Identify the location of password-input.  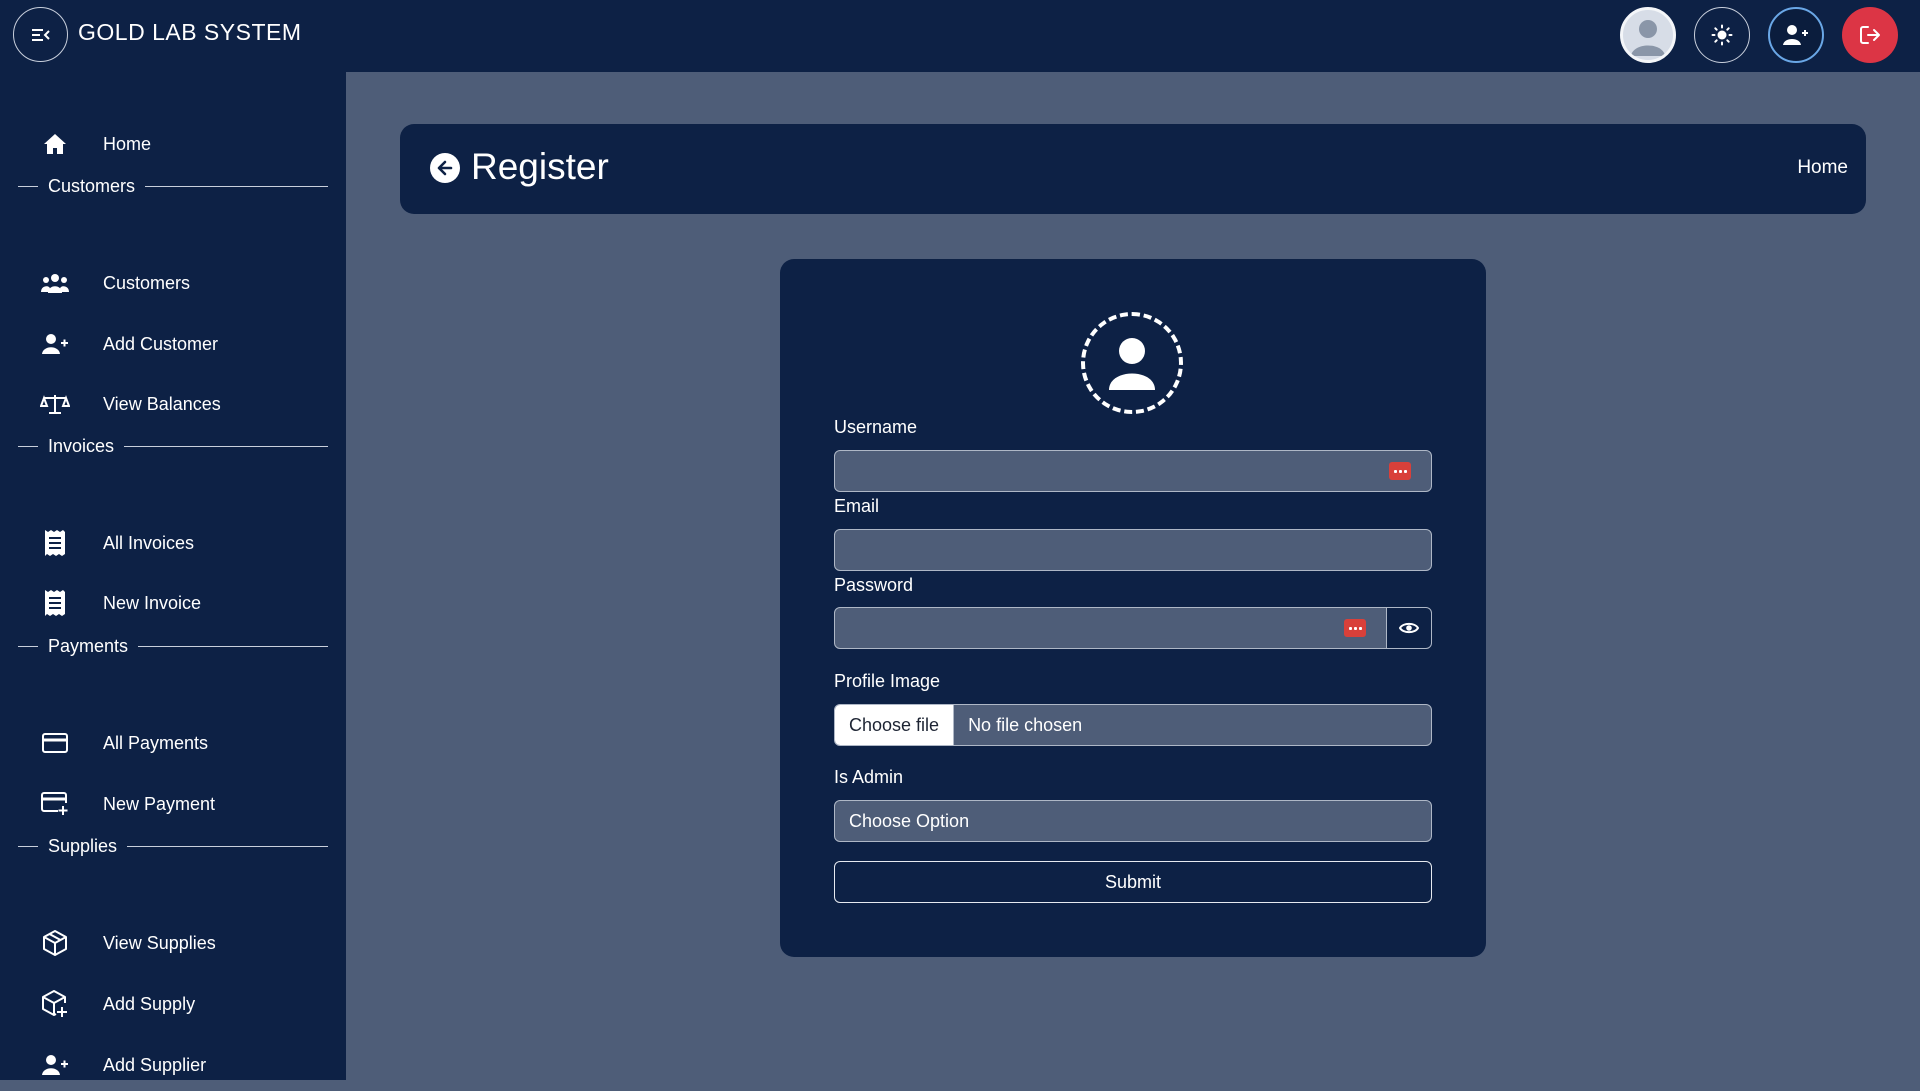
(1110, 628).